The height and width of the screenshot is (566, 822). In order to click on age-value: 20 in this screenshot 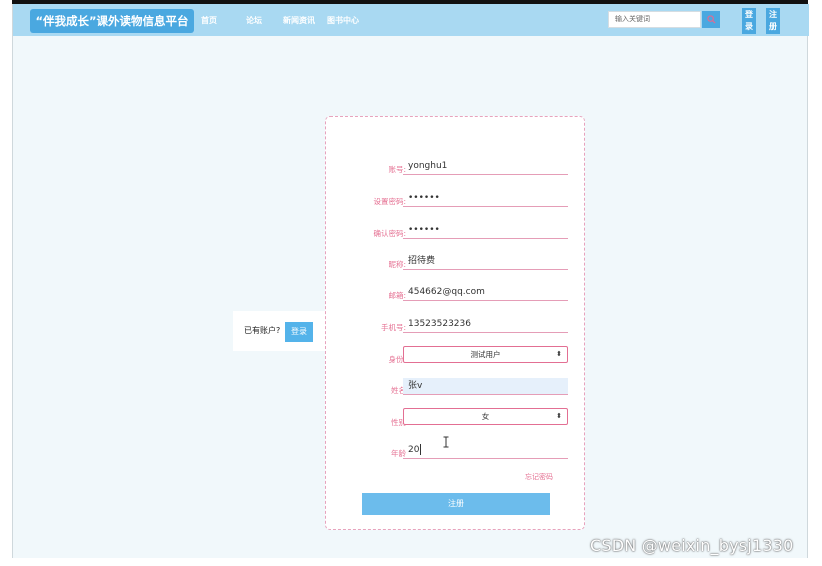, I will do `click(414, 450)`.